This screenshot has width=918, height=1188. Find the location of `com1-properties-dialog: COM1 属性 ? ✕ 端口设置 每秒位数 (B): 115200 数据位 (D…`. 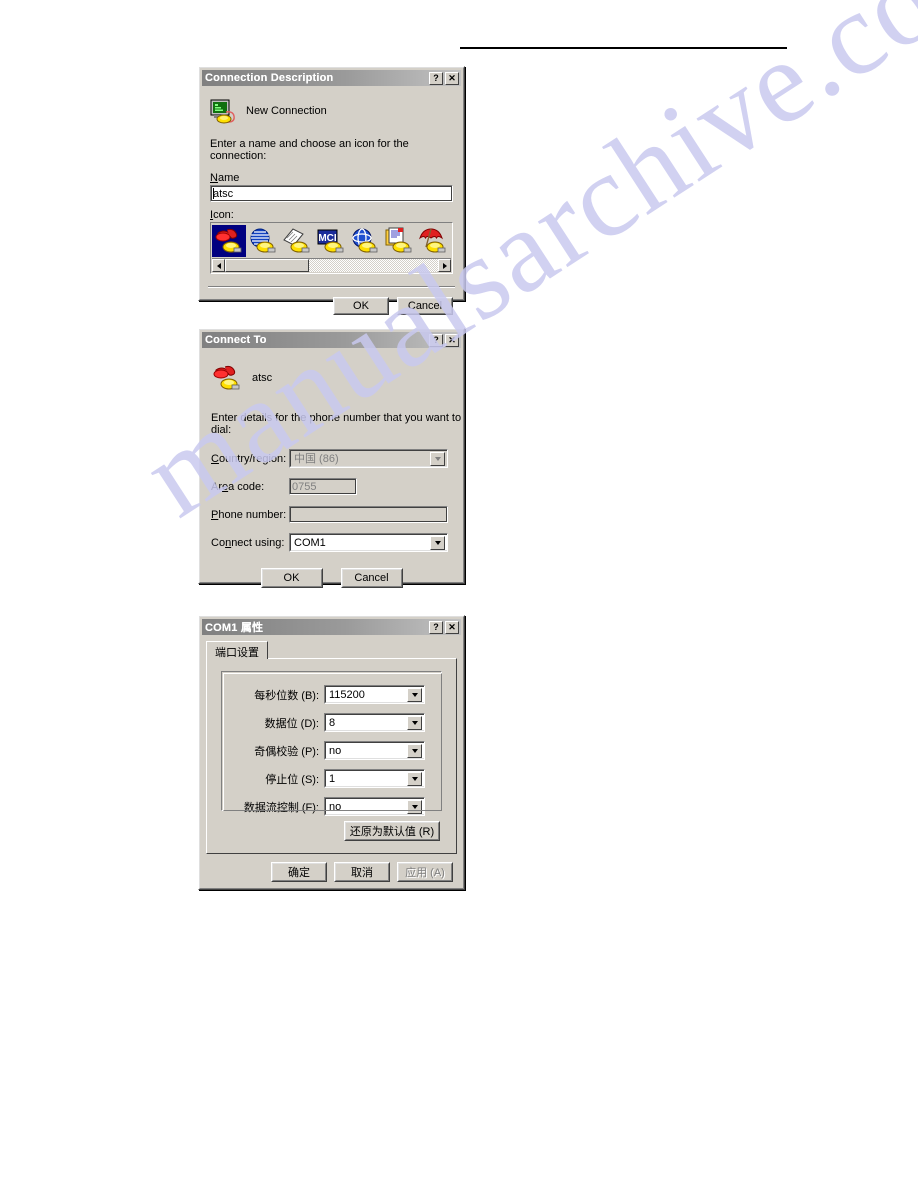

com1-properties-dialog: COM1 属性 ? ✕ 端口设置 每秒位数 (B): 115200 数据位 (D… is located at coordinates (331, 752).